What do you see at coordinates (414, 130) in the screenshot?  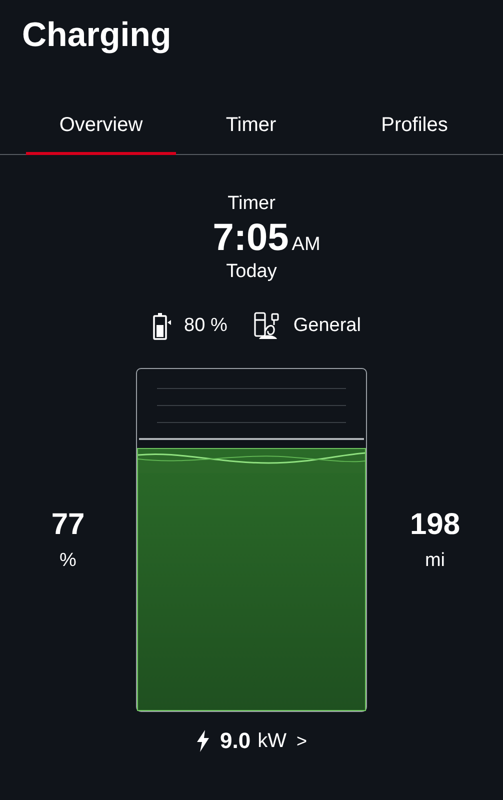 I see `tab: Profiles` at bounding box center [414, 130].